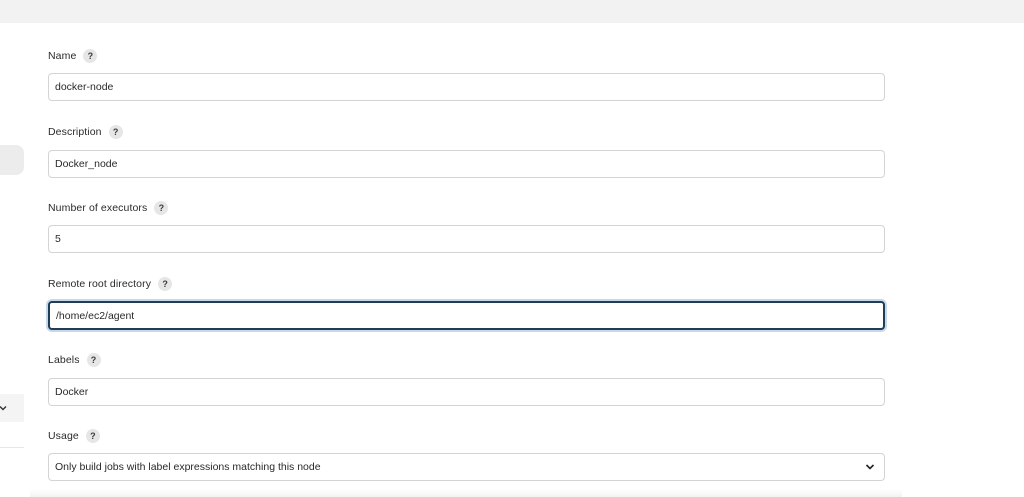  Describe the element at coordinates (12, 447) in the screenshot. I see `side-panel-divider` at that location.